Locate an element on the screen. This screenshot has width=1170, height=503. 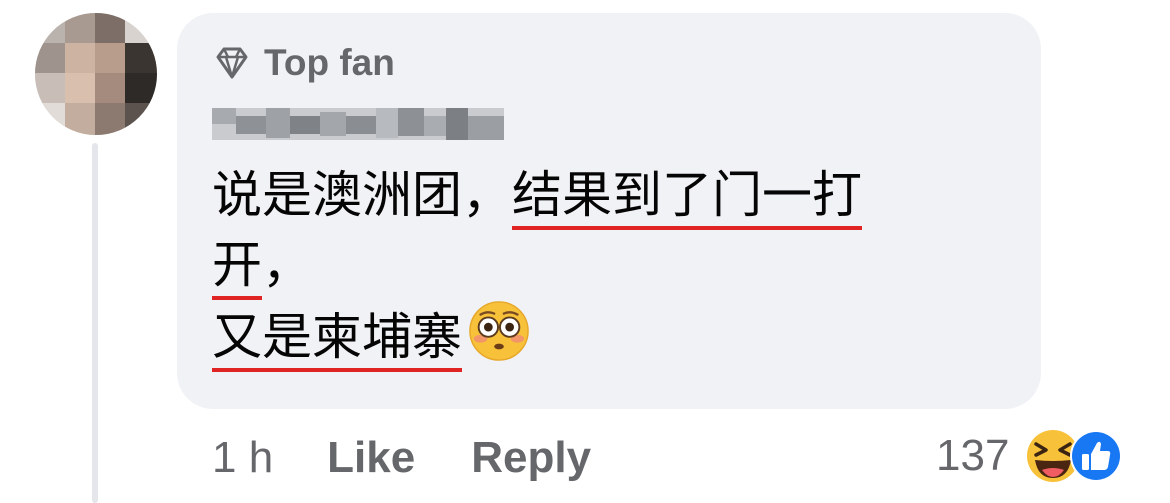
avatar is located at coordinates (96, 74).